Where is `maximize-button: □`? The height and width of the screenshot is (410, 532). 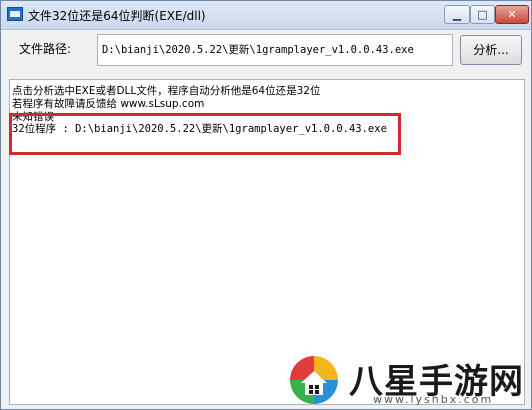 maximize-button: □ is located at coordinates (482, 14).